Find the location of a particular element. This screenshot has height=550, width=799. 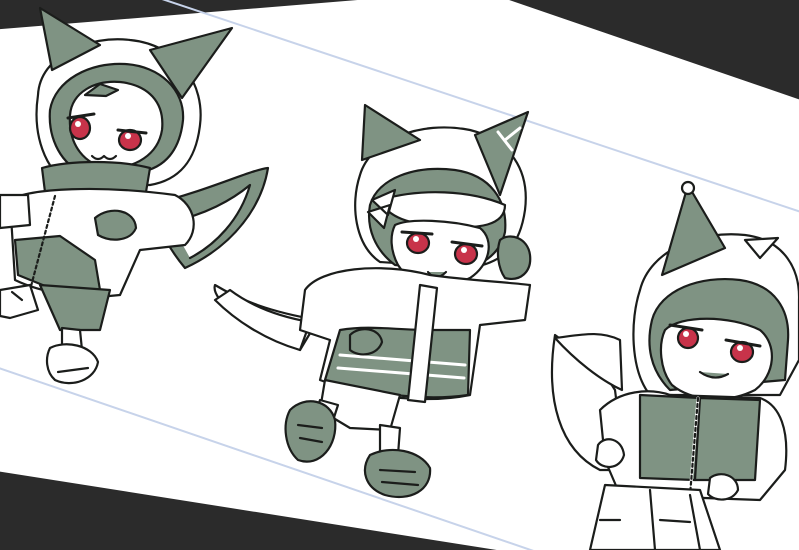

hand-left is located at coordinates (610, 453).